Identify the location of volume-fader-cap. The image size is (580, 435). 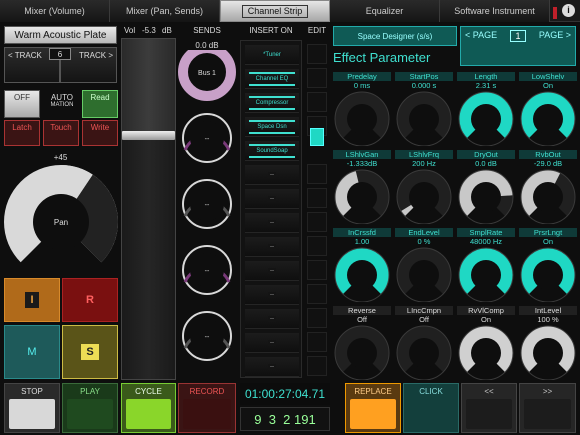
(148, 135).